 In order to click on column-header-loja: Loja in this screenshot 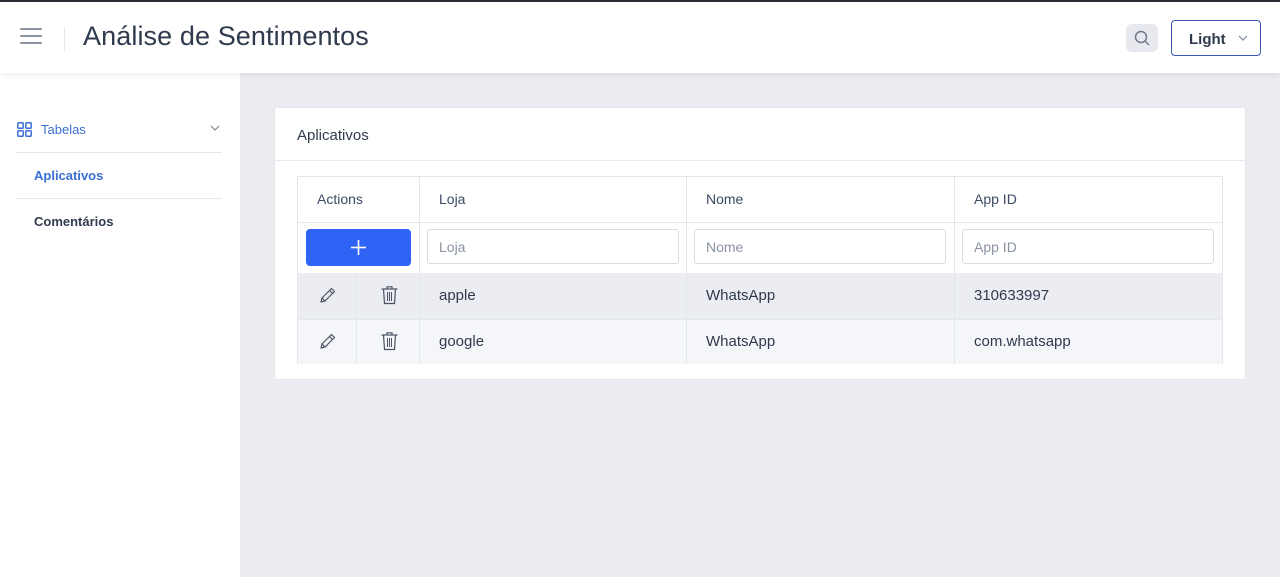, I will do `click(452, 199)`.